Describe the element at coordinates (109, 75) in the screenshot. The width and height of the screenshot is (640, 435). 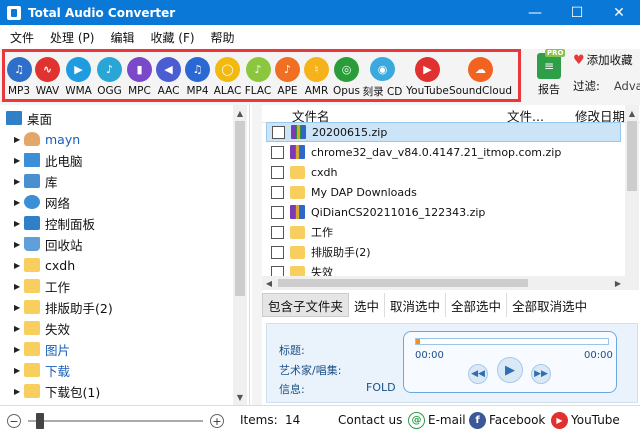
I see `format-button-ogg: ♪ OGG` at that location.